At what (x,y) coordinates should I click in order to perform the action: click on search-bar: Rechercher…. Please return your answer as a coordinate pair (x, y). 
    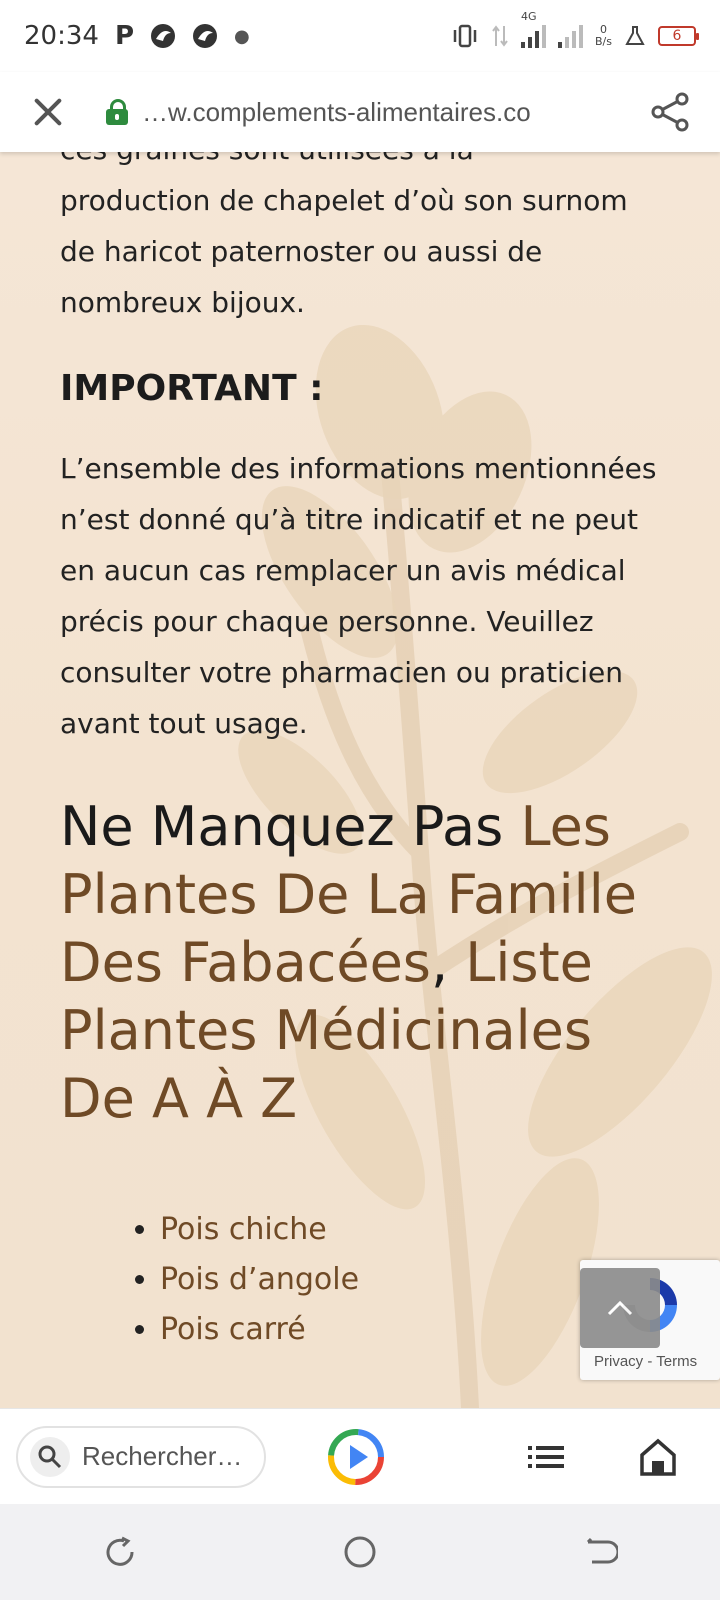
    Looking at the image, I should click on (141, 1456).